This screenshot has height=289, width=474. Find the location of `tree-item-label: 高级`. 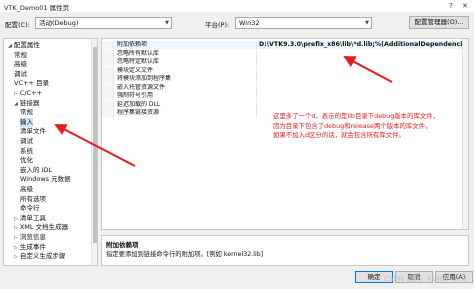

tree-item-label: 高级 is located at coordinates (20, 64).